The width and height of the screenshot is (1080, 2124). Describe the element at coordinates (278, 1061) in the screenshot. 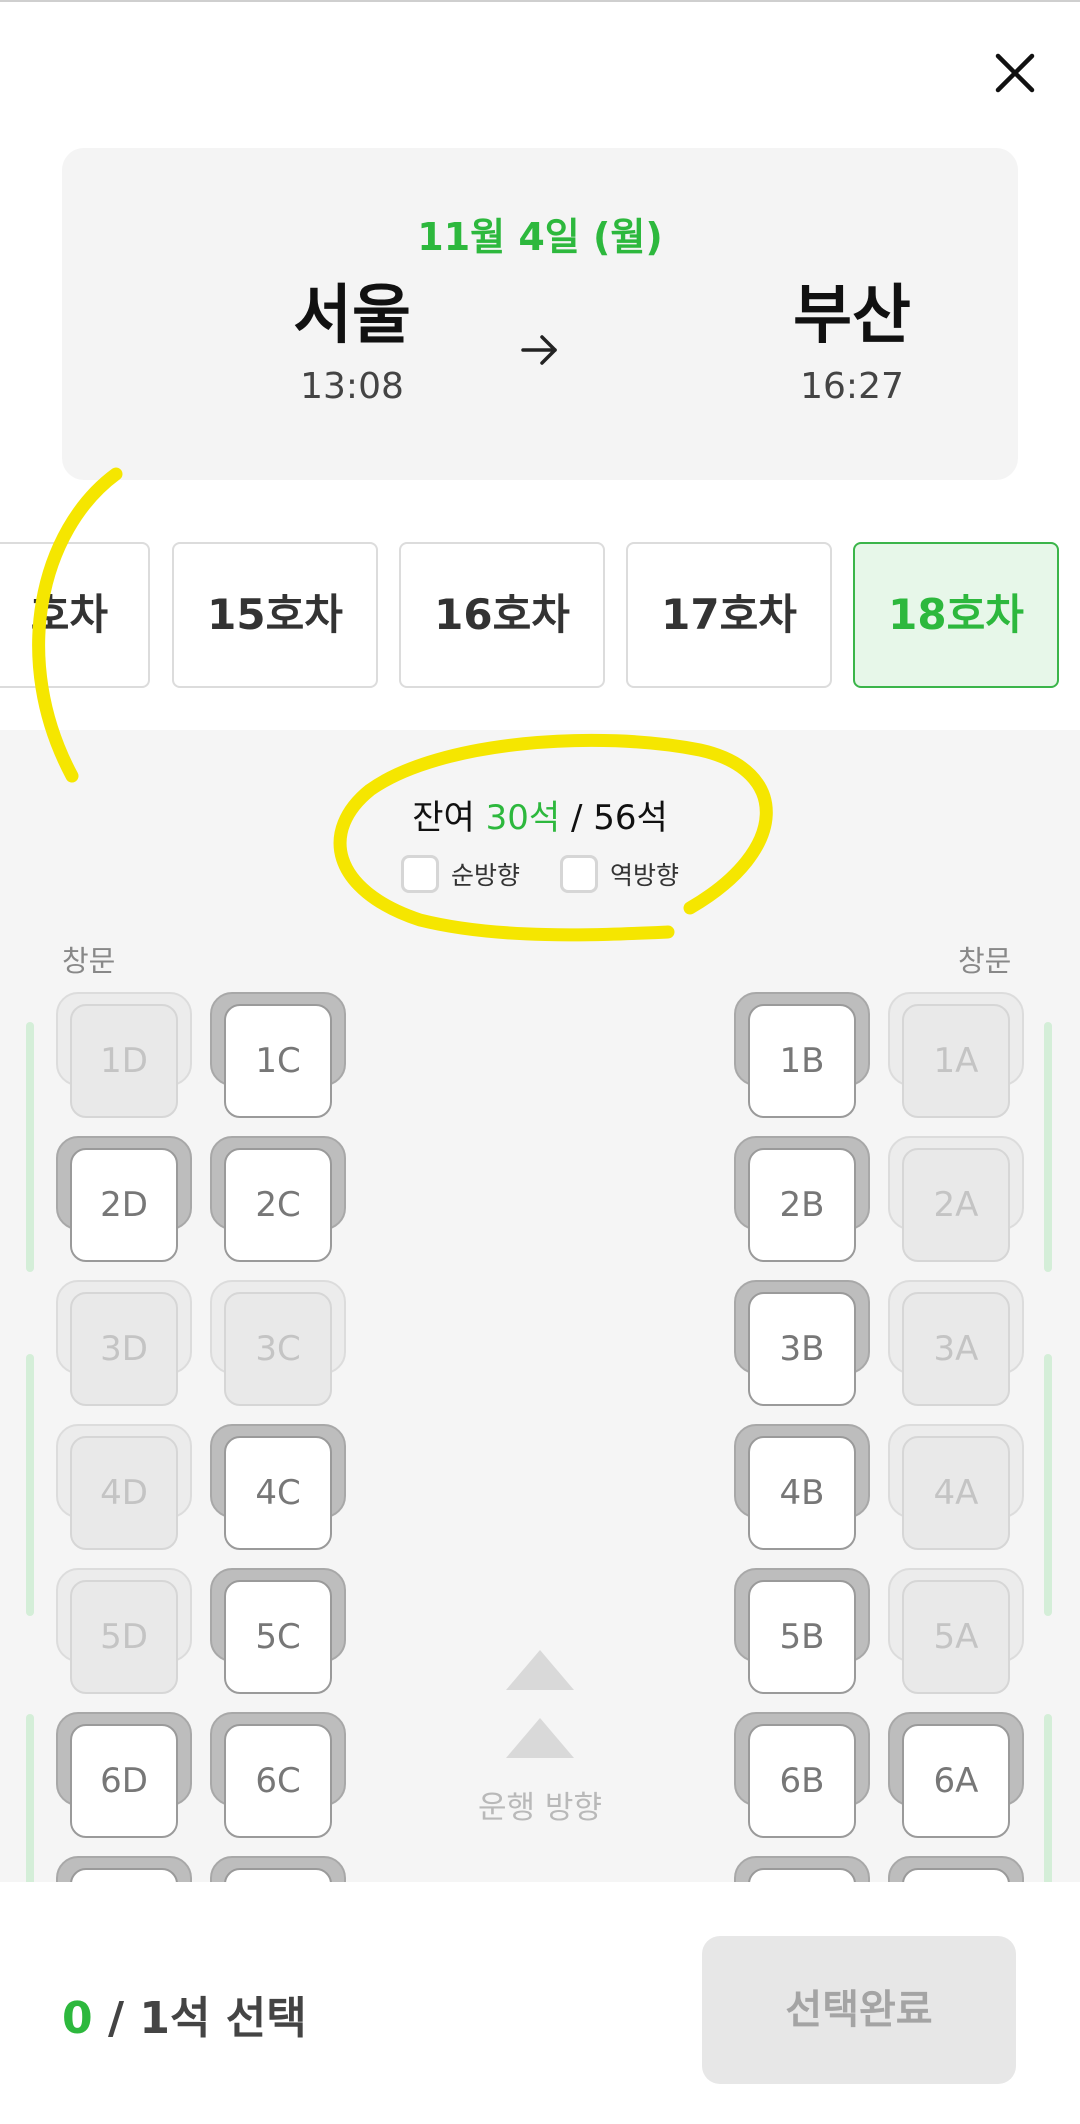

I see `seat-label: 1C` at that location.